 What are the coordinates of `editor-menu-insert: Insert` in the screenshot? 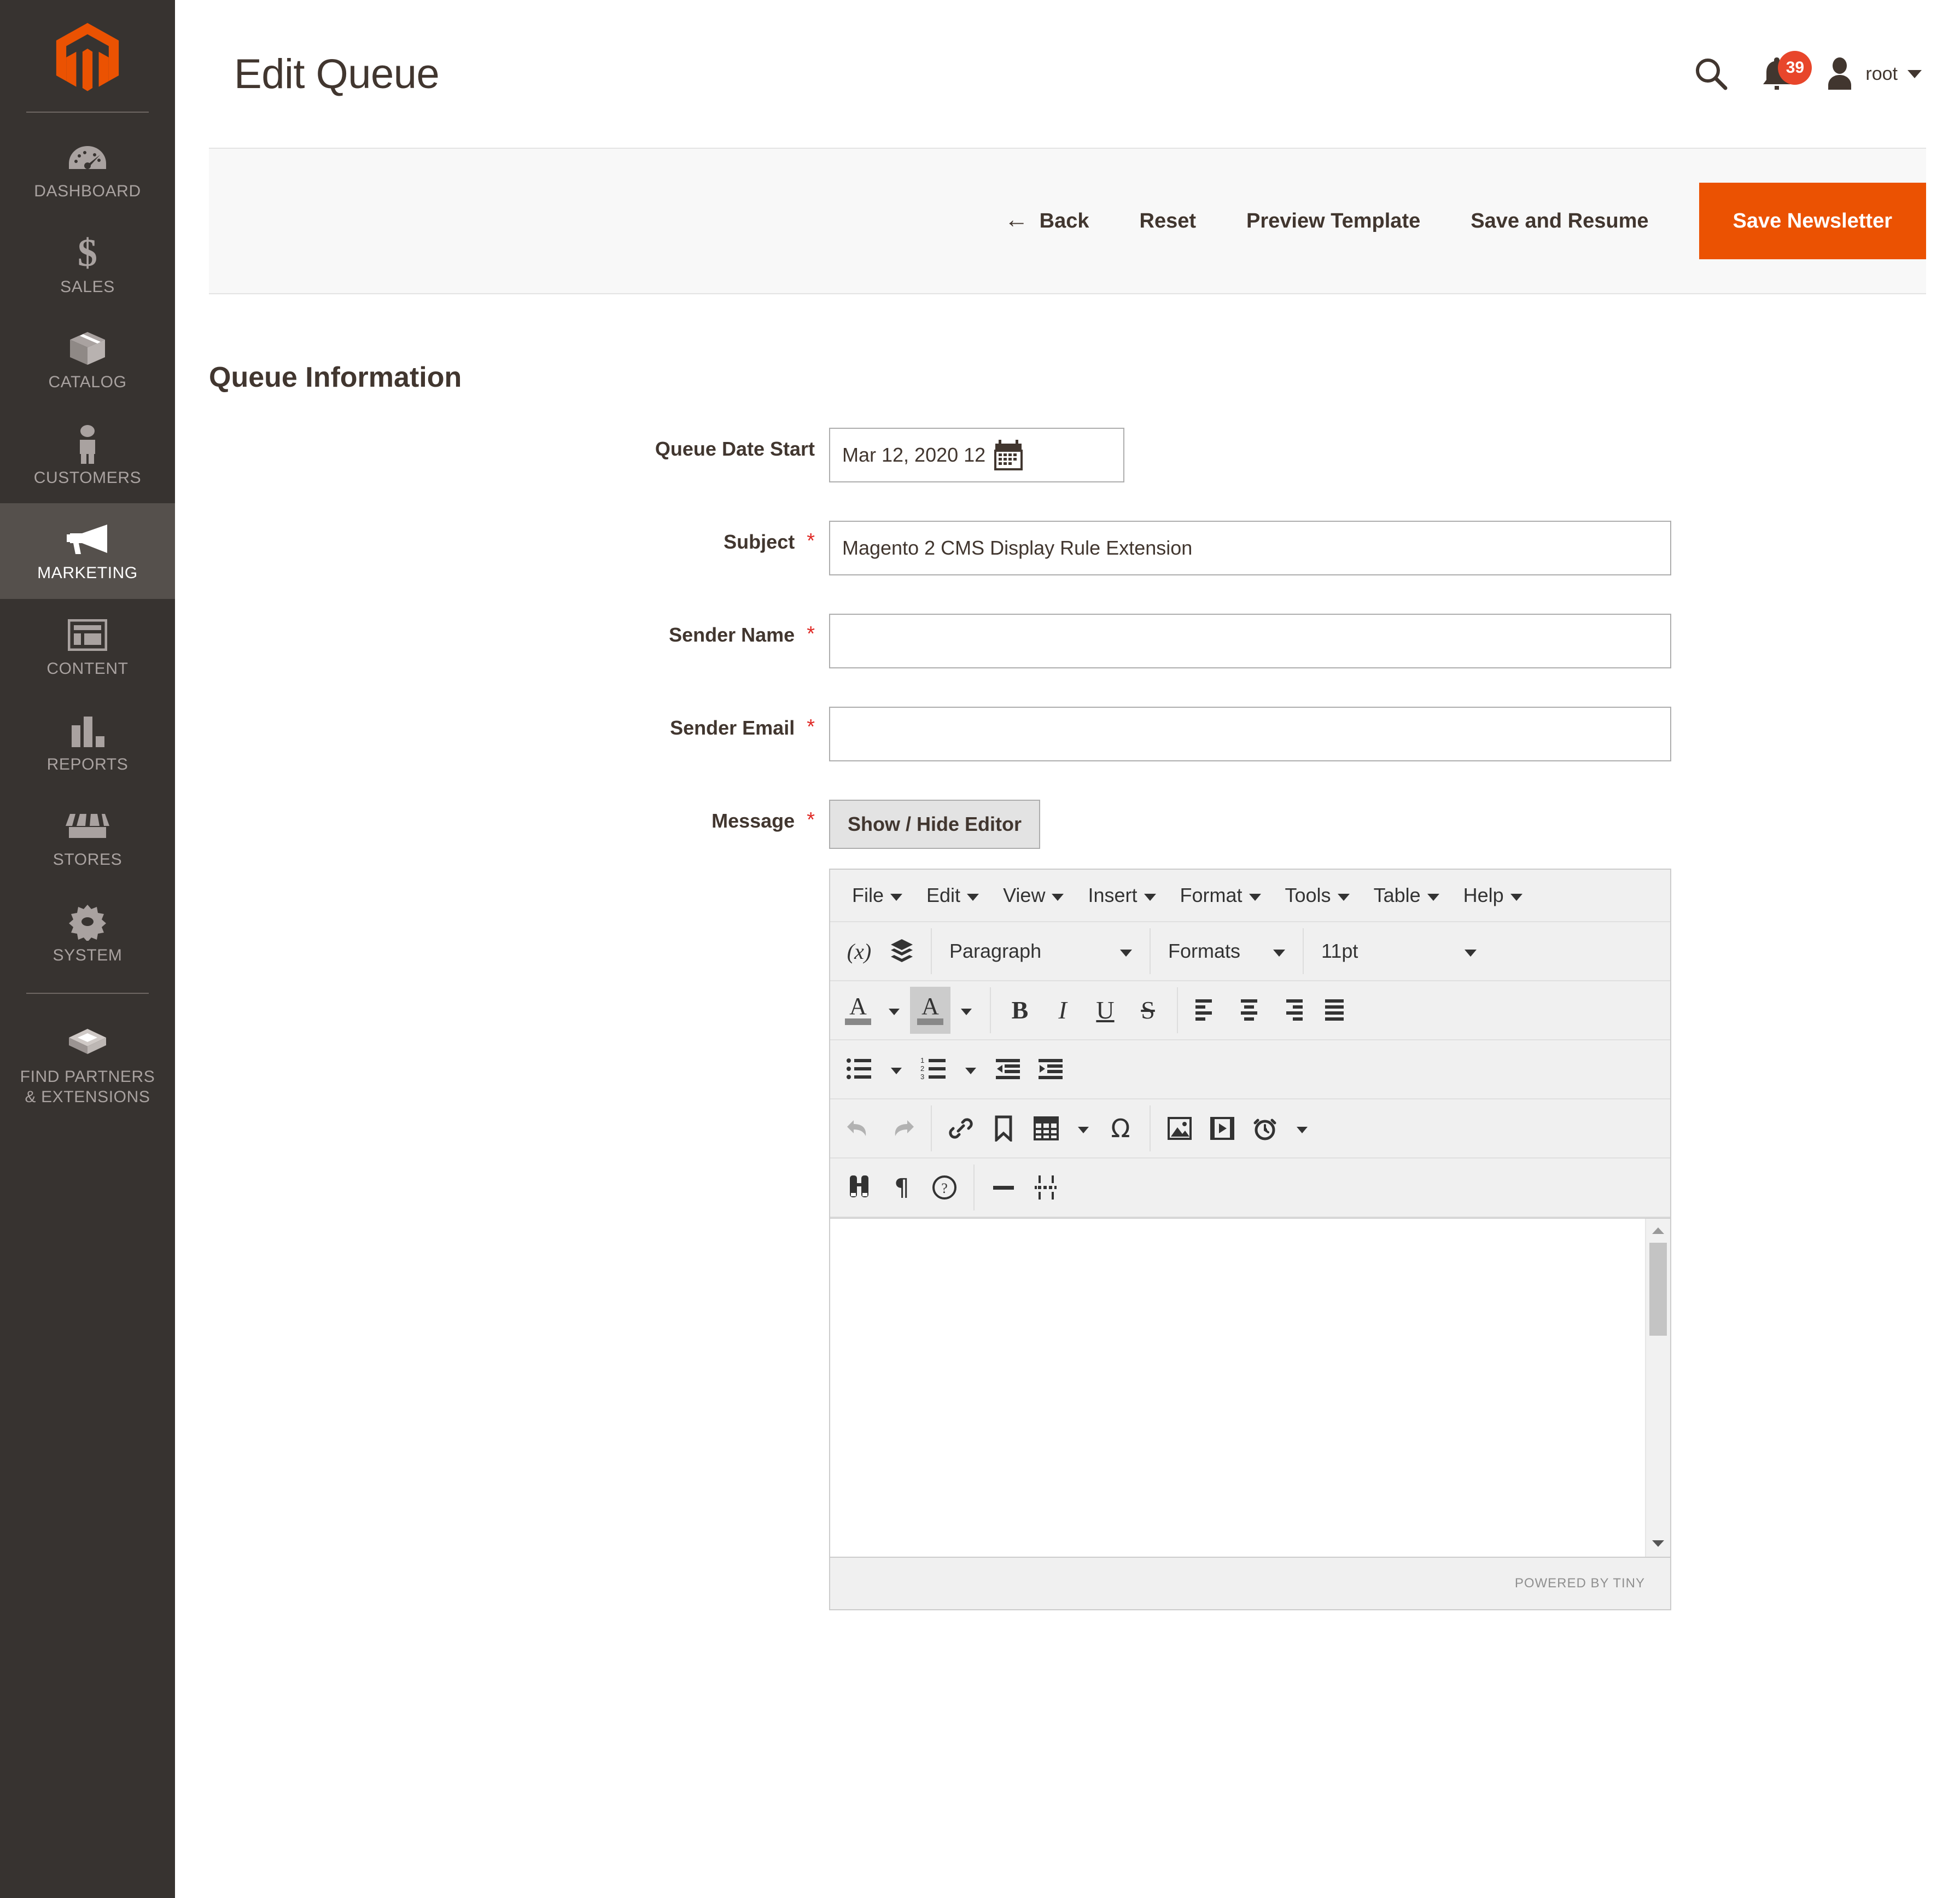 It's located at (1122, 895).